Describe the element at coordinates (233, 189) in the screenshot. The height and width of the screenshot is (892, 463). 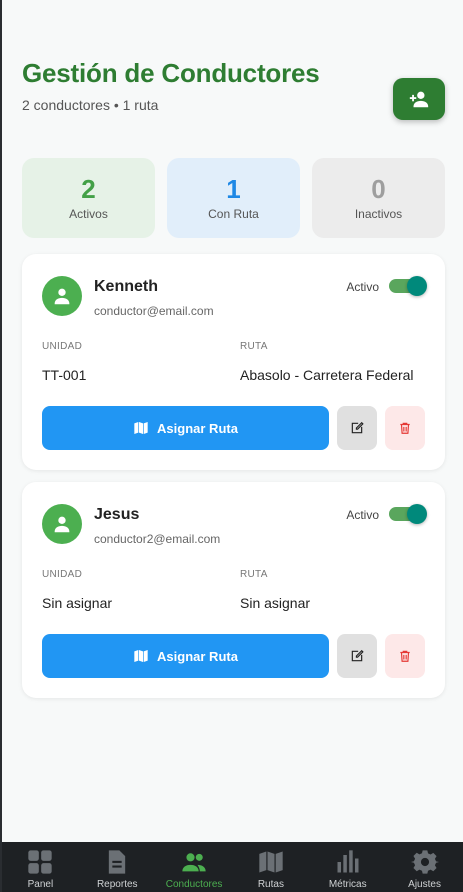
I see `stat-with-route-value: 1` at that location.